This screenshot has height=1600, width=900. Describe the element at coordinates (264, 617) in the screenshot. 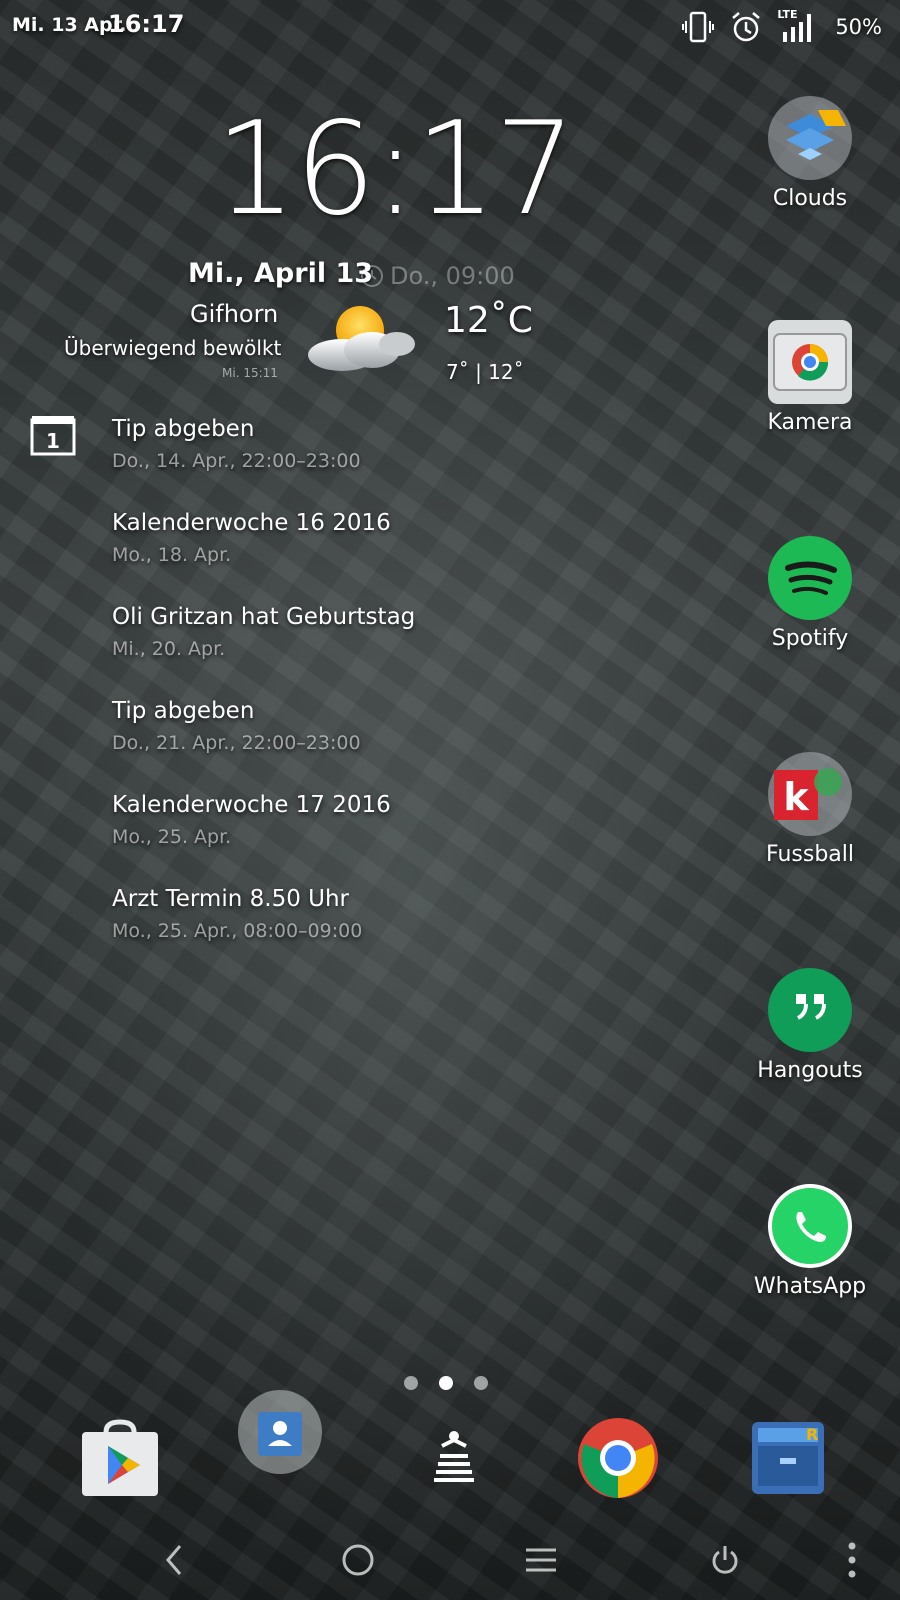

I see `event-title: Oli Gritzan hat Geburtstag` at that location.